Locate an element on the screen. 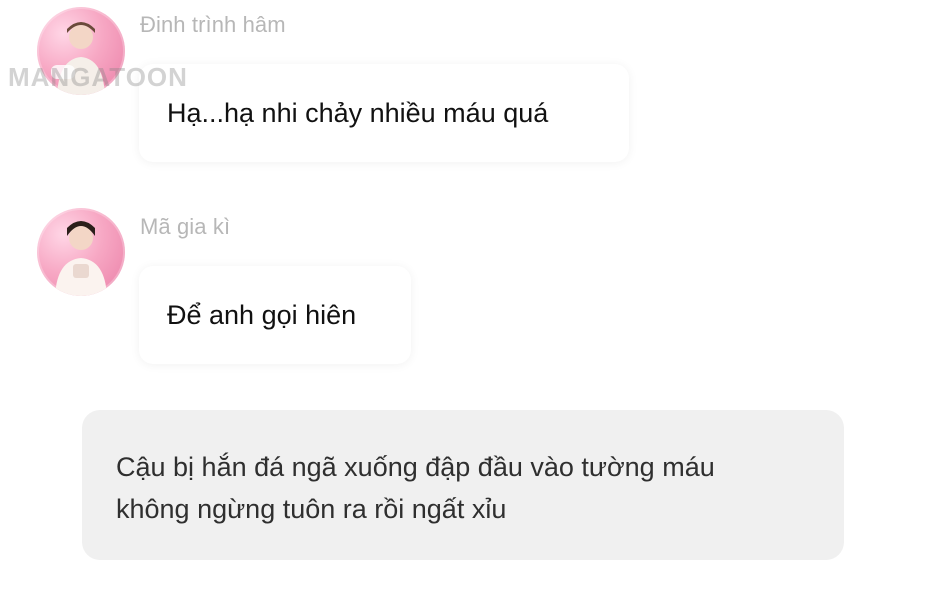 The image size is (926, 600). watermark-logo: MANGATOON is located at coordinates (98, 77).